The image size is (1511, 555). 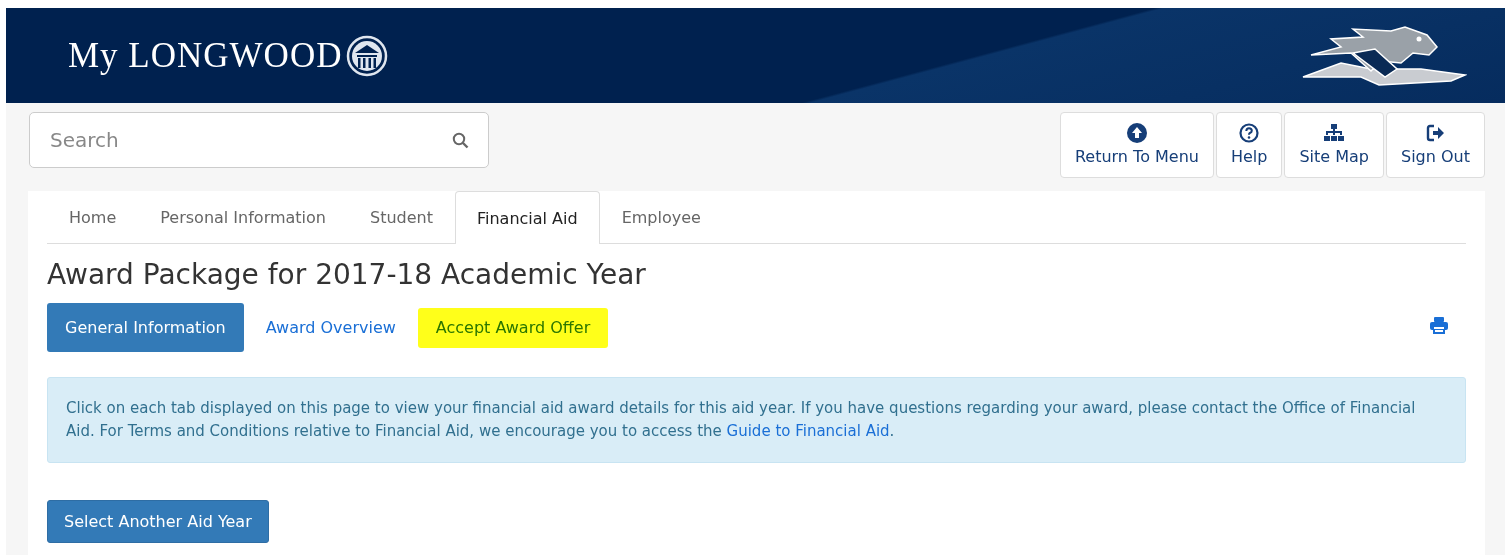 I want to click on toolbar-button: Sign Out, so click(x=1435, y=145).